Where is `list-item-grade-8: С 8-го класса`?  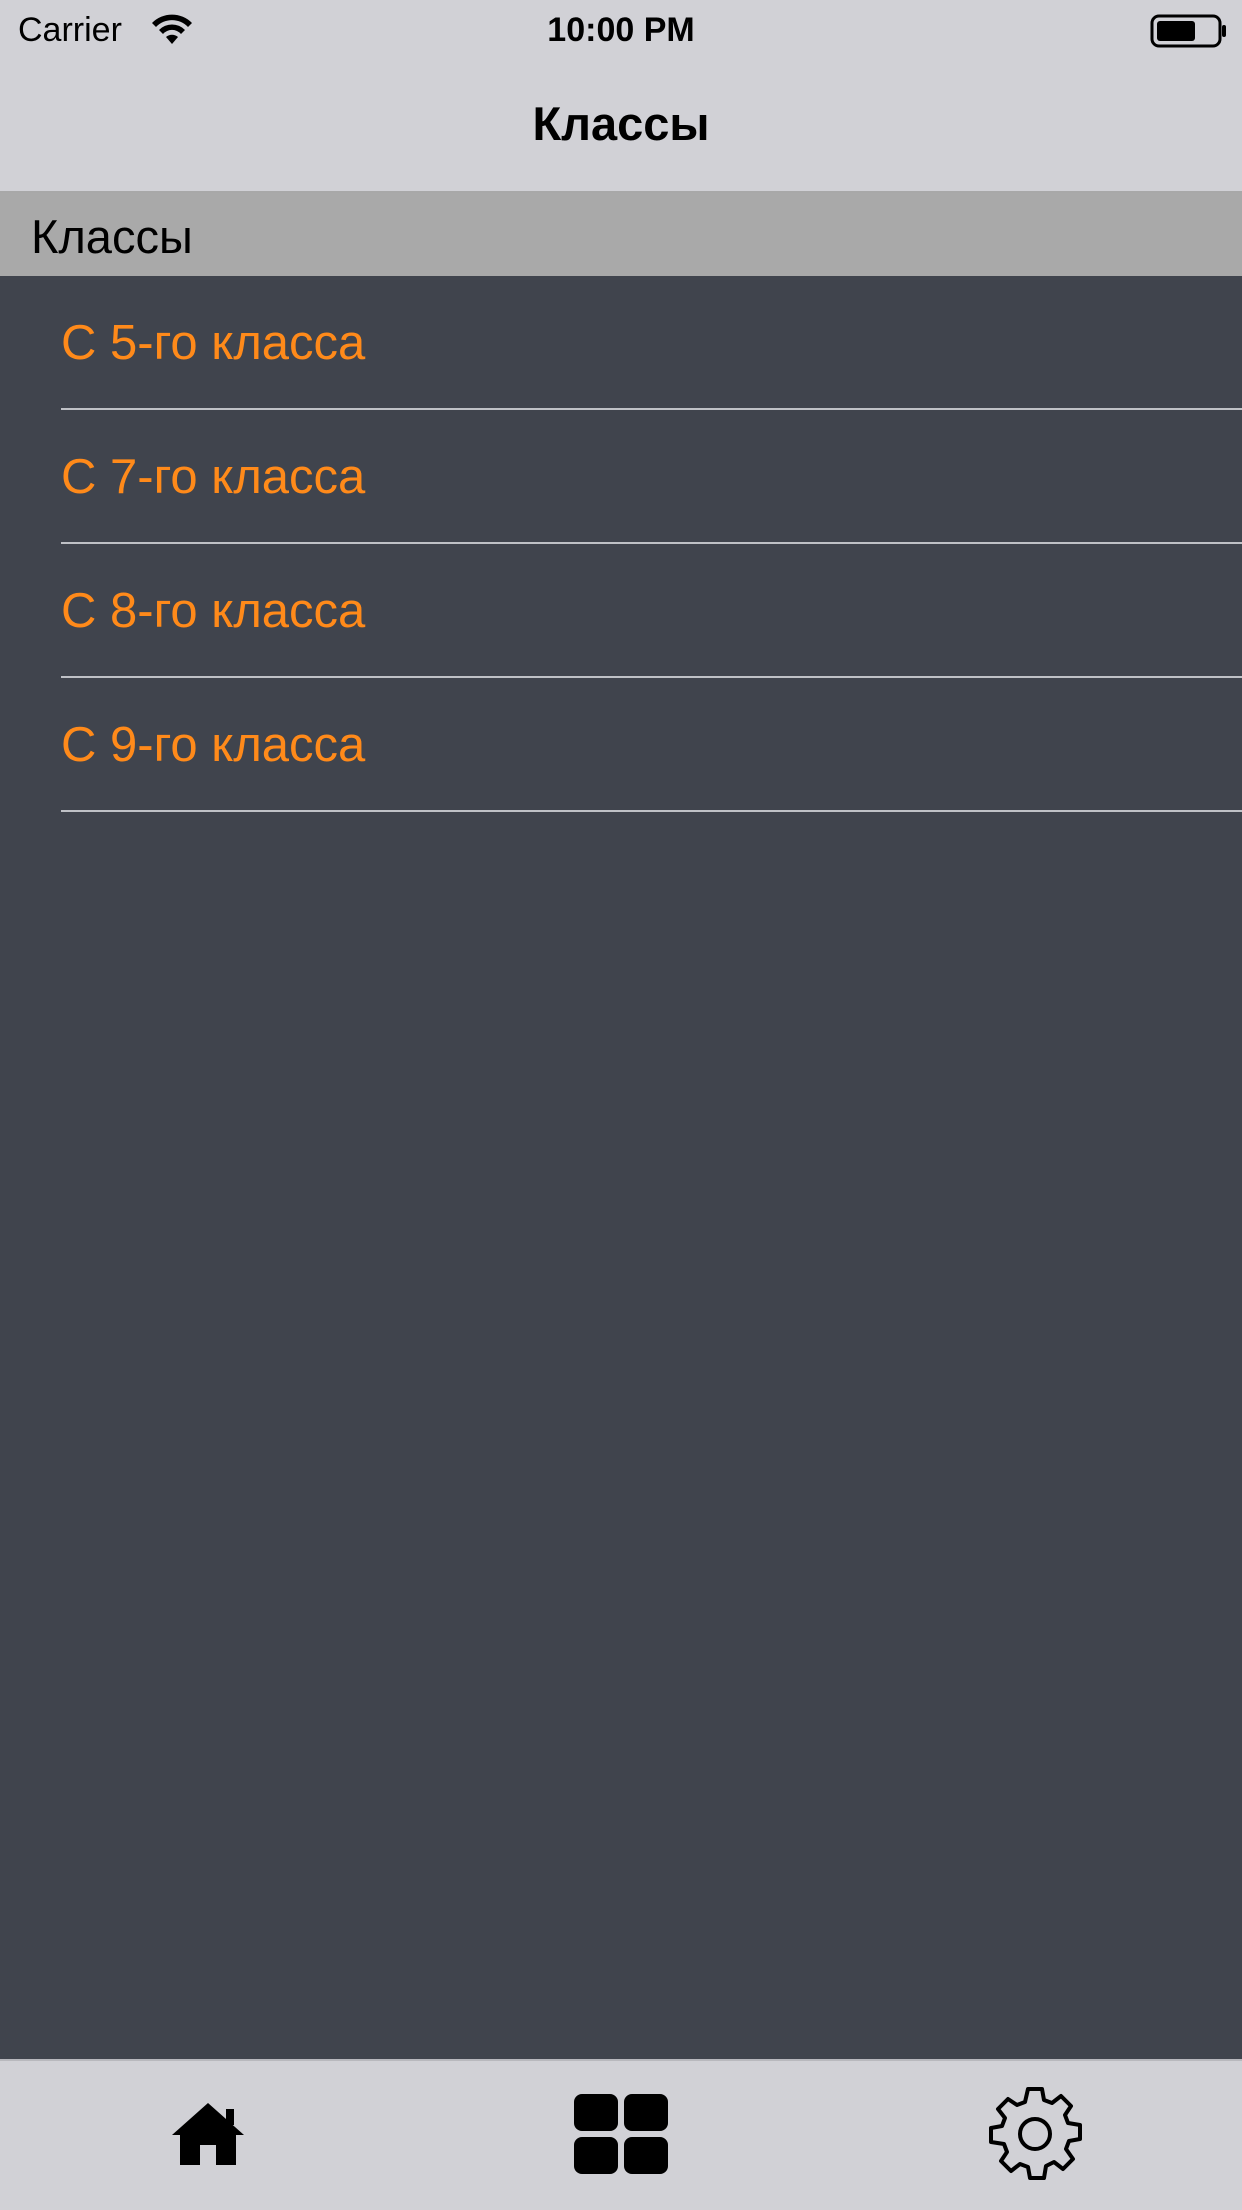 list-item-grade-8: С 8-го класса is located at coordinates (621, 611).